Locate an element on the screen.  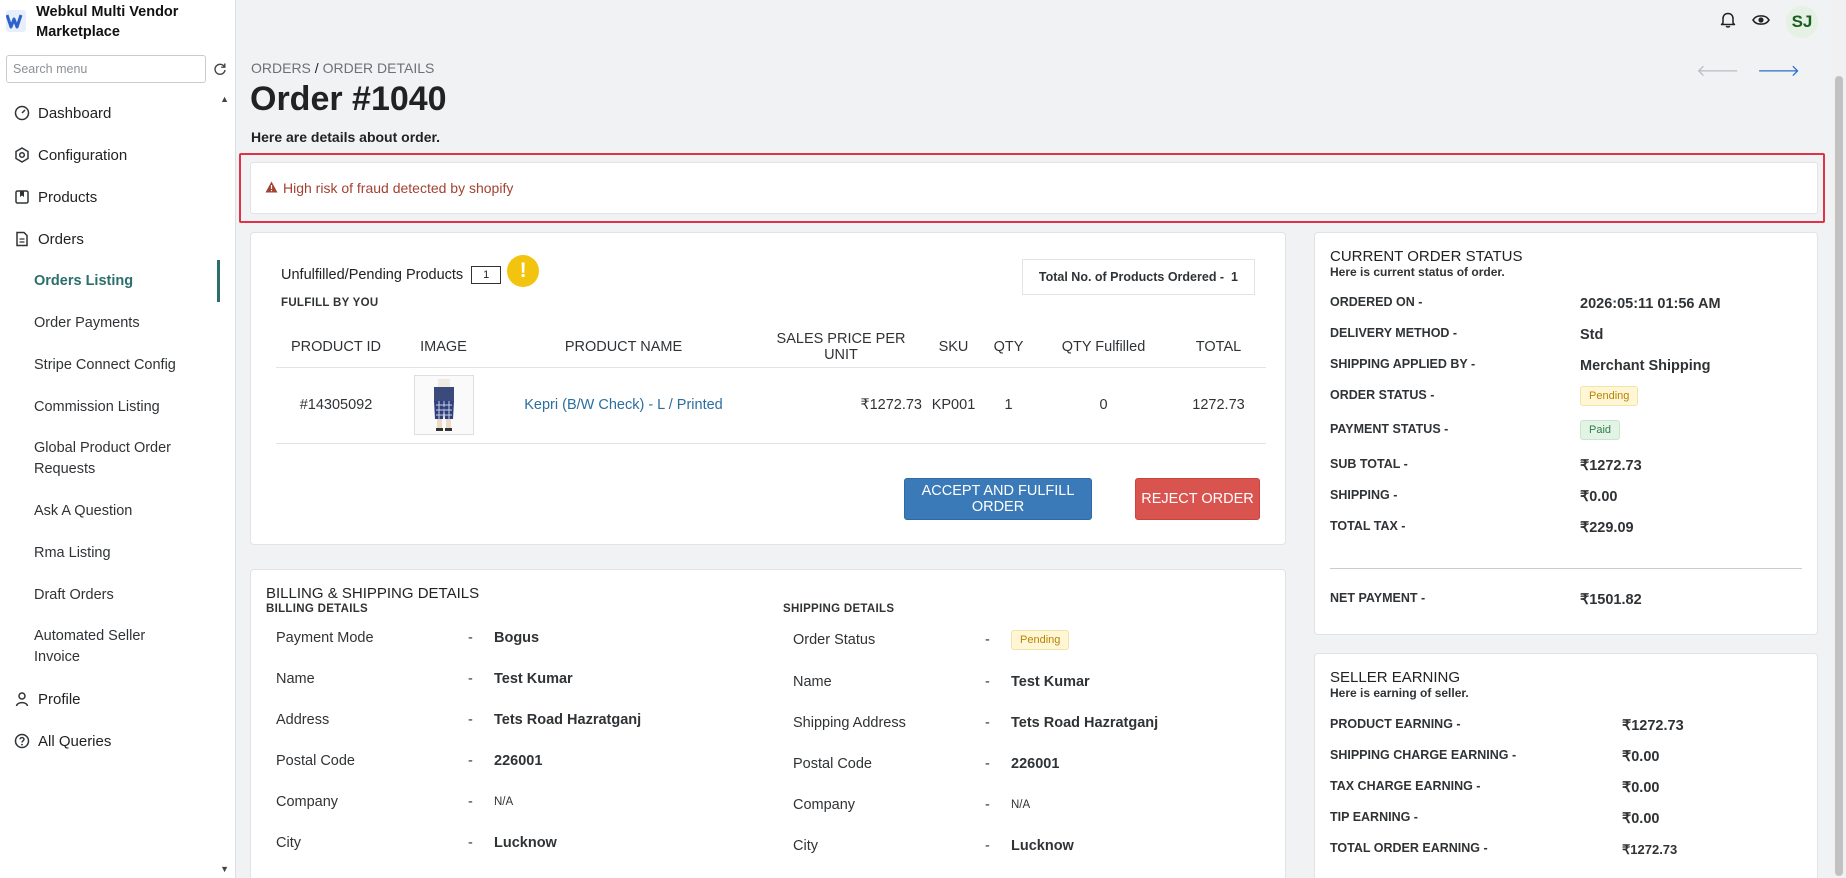
status-label: TOTAL TAX - is located at coordinates (1368, 526).